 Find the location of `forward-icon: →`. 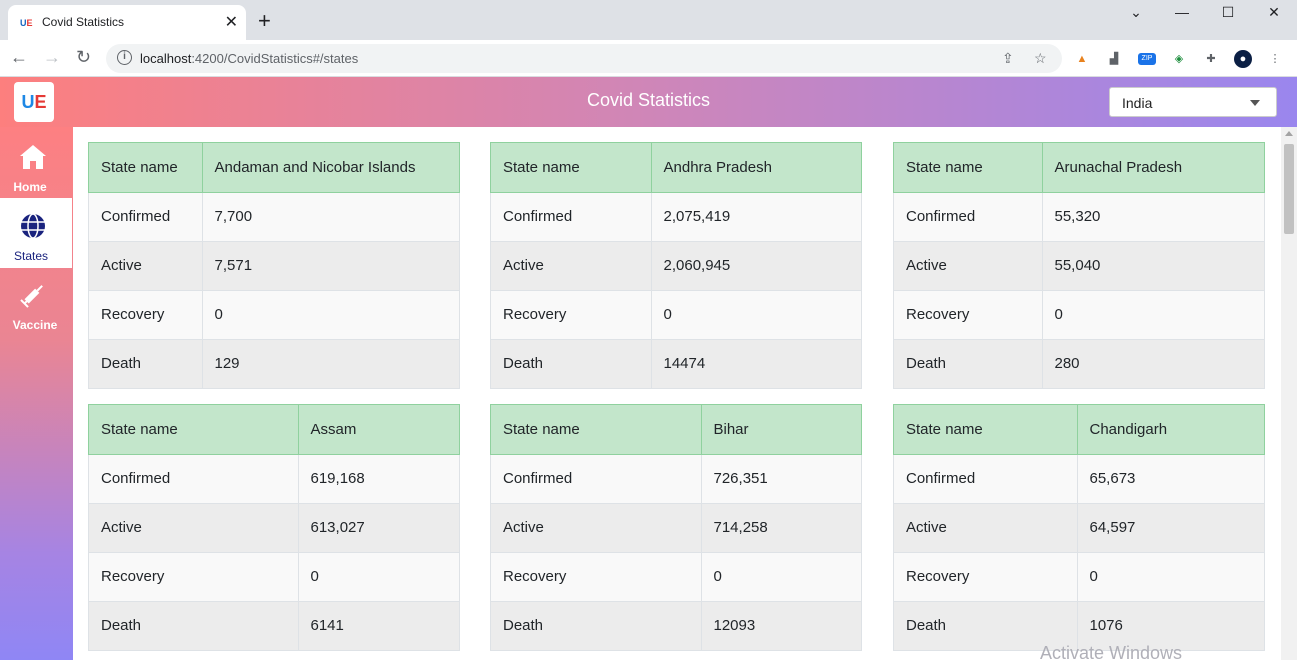

forward-icon: → is located at coordinates (52, 57).